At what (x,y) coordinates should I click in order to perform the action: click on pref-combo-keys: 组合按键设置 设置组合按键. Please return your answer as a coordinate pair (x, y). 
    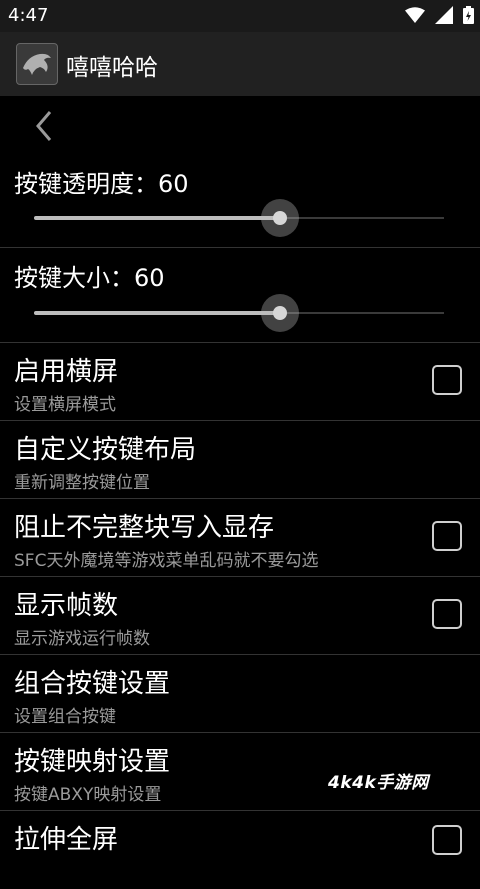
    Looking at the image, I should click on (240, 694).